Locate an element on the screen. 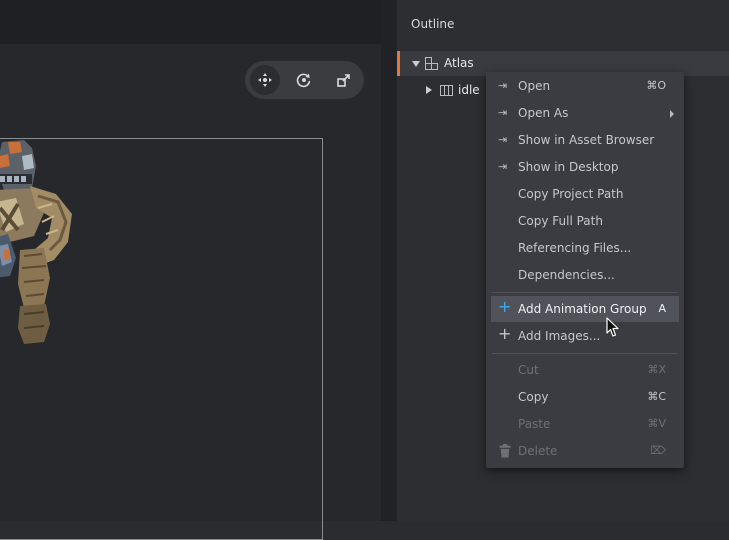 The height and width of the screenshot is (540, 729). scale-tool-button is located at coordinates (344, 80).